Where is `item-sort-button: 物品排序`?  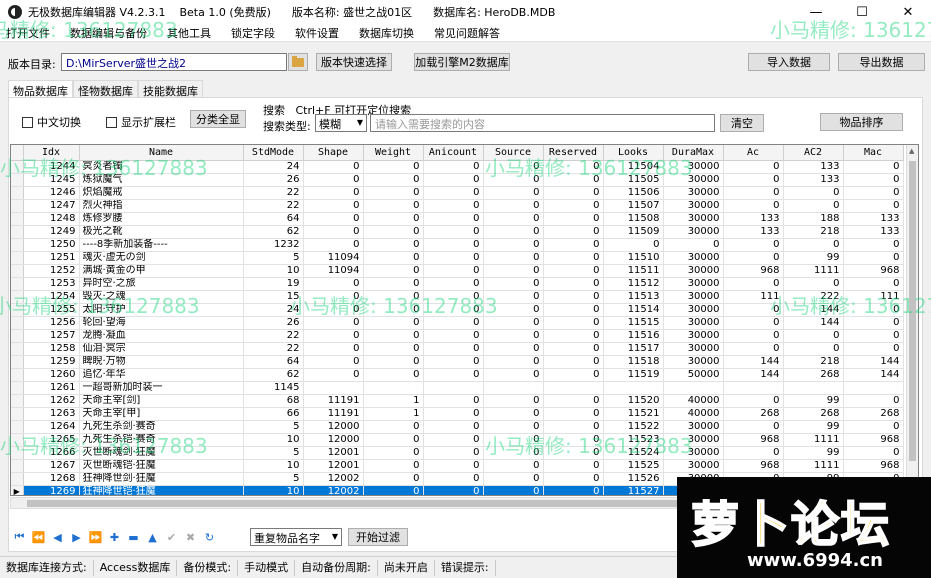 item-sort-button: 物品排序 is located at coordinates (861, 122).